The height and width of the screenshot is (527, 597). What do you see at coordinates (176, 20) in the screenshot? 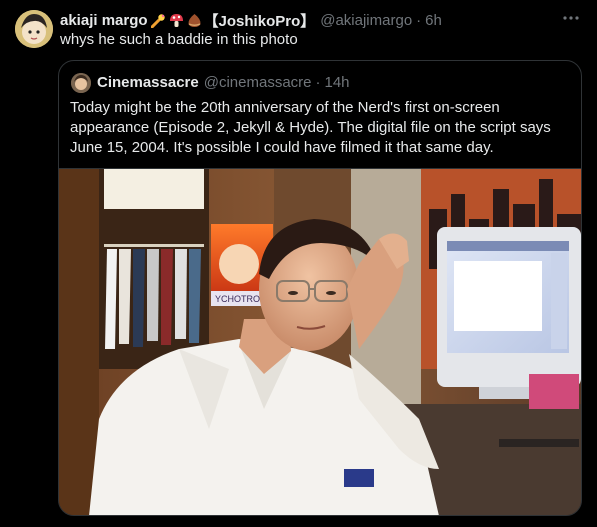
I see `mushroom-icon` at bounding box center [176, 20].